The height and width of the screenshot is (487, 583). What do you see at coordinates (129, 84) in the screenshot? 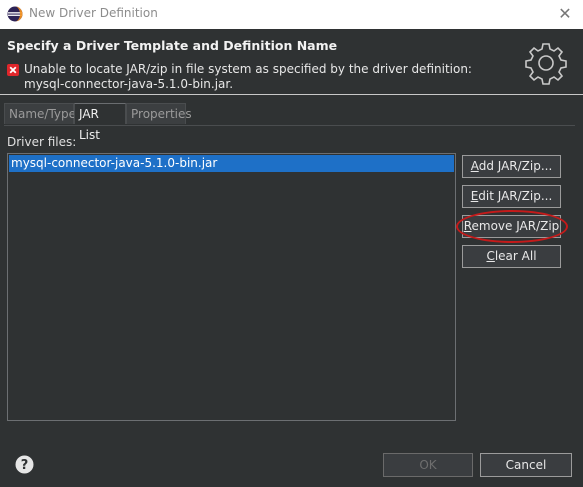
I see `error-line-2: mysql-connector-java-5.1.0-bin.jar.` at bounding box center [129, 84].